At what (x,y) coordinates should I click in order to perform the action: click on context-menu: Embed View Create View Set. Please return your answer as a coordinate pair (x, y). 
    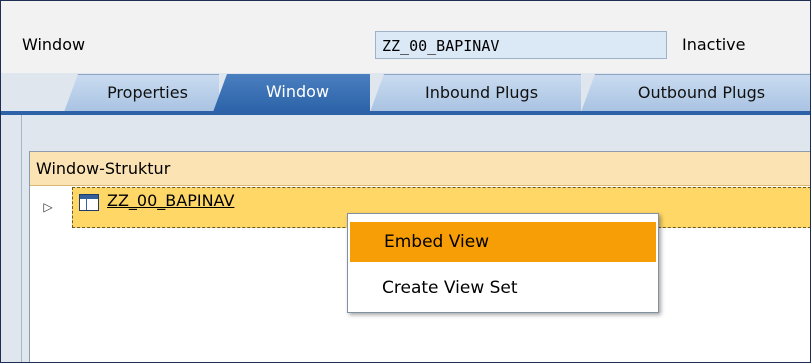
    Looking at the image, I should click on (503, 263).